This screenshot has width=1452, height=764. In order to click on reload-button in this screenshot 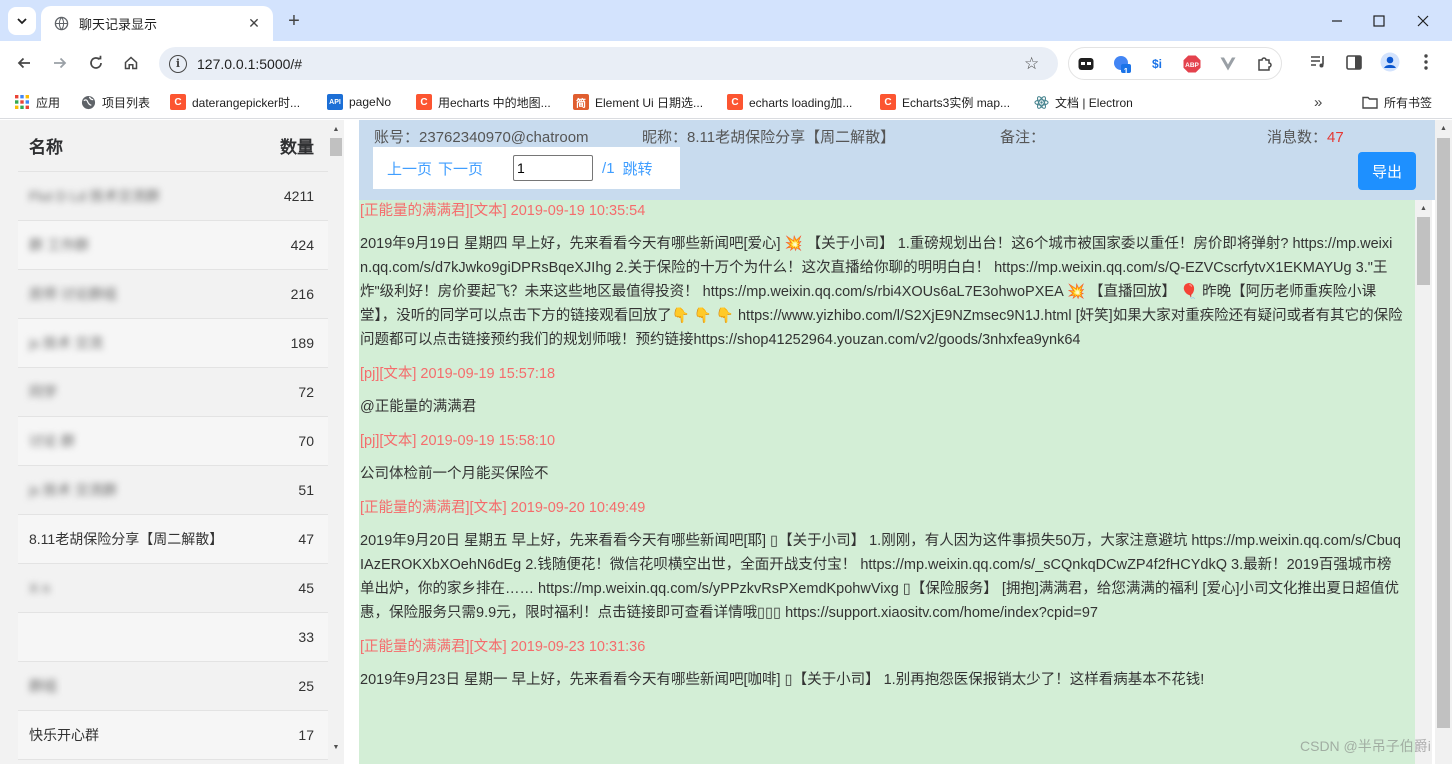, I will do `click(96, 63)`.